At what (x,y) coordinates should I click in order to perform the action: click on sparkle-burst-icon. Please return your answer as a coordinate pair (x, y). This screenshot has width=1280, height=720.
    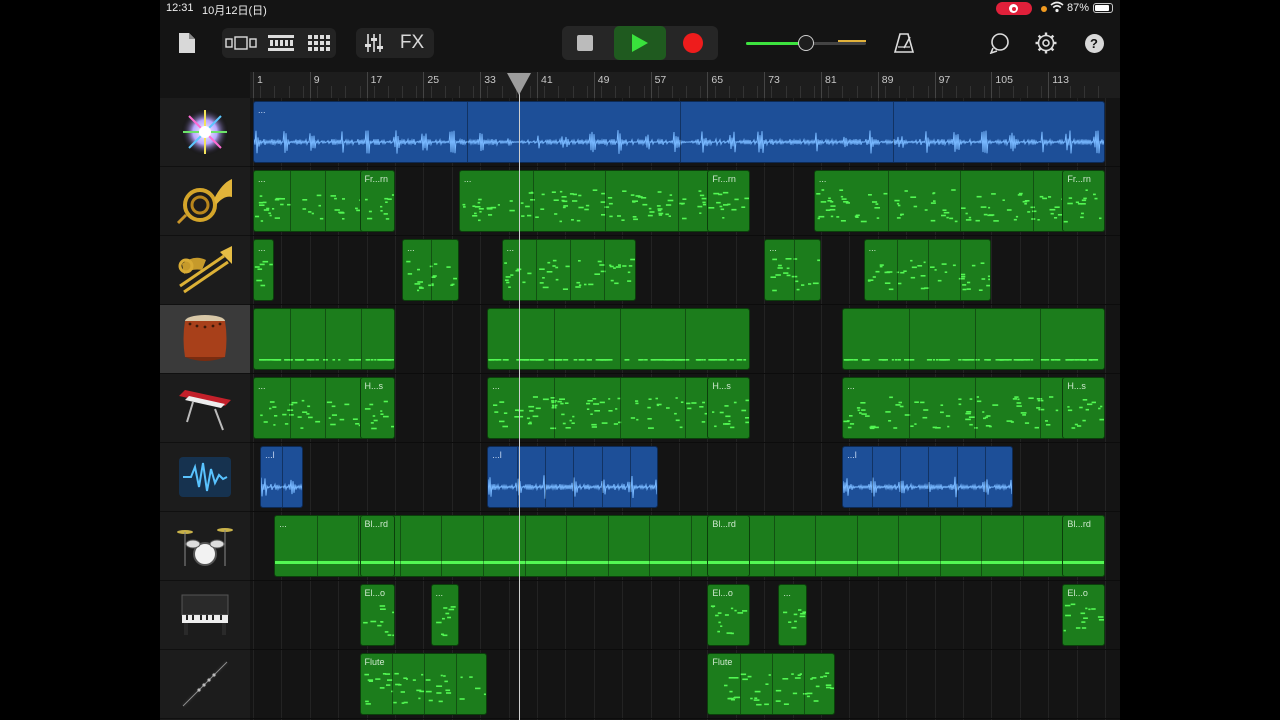
    Looking at the image, I should click on (205, 132).